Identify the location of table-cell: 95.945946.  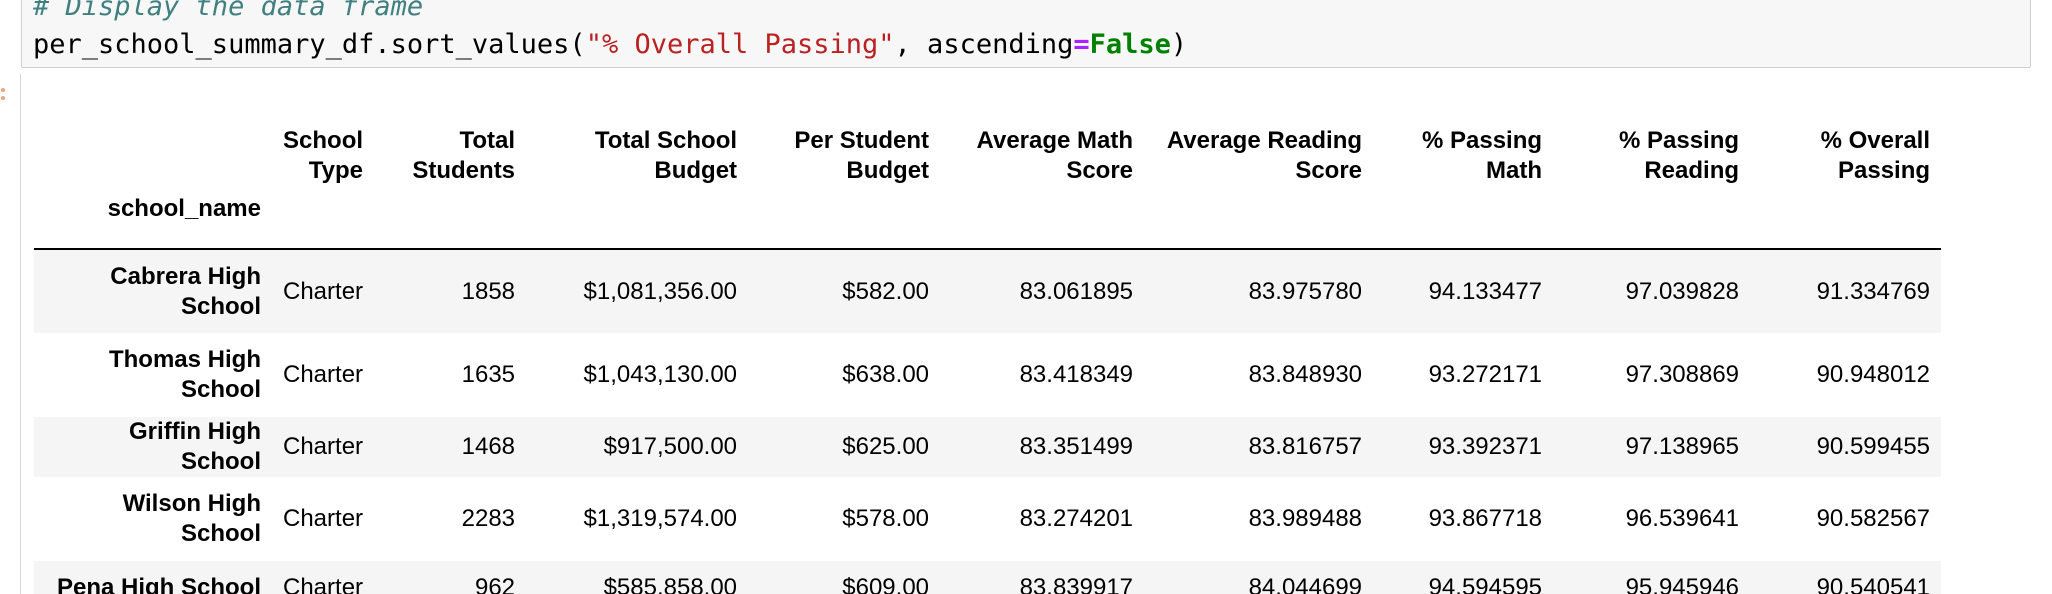
(1682, 584).